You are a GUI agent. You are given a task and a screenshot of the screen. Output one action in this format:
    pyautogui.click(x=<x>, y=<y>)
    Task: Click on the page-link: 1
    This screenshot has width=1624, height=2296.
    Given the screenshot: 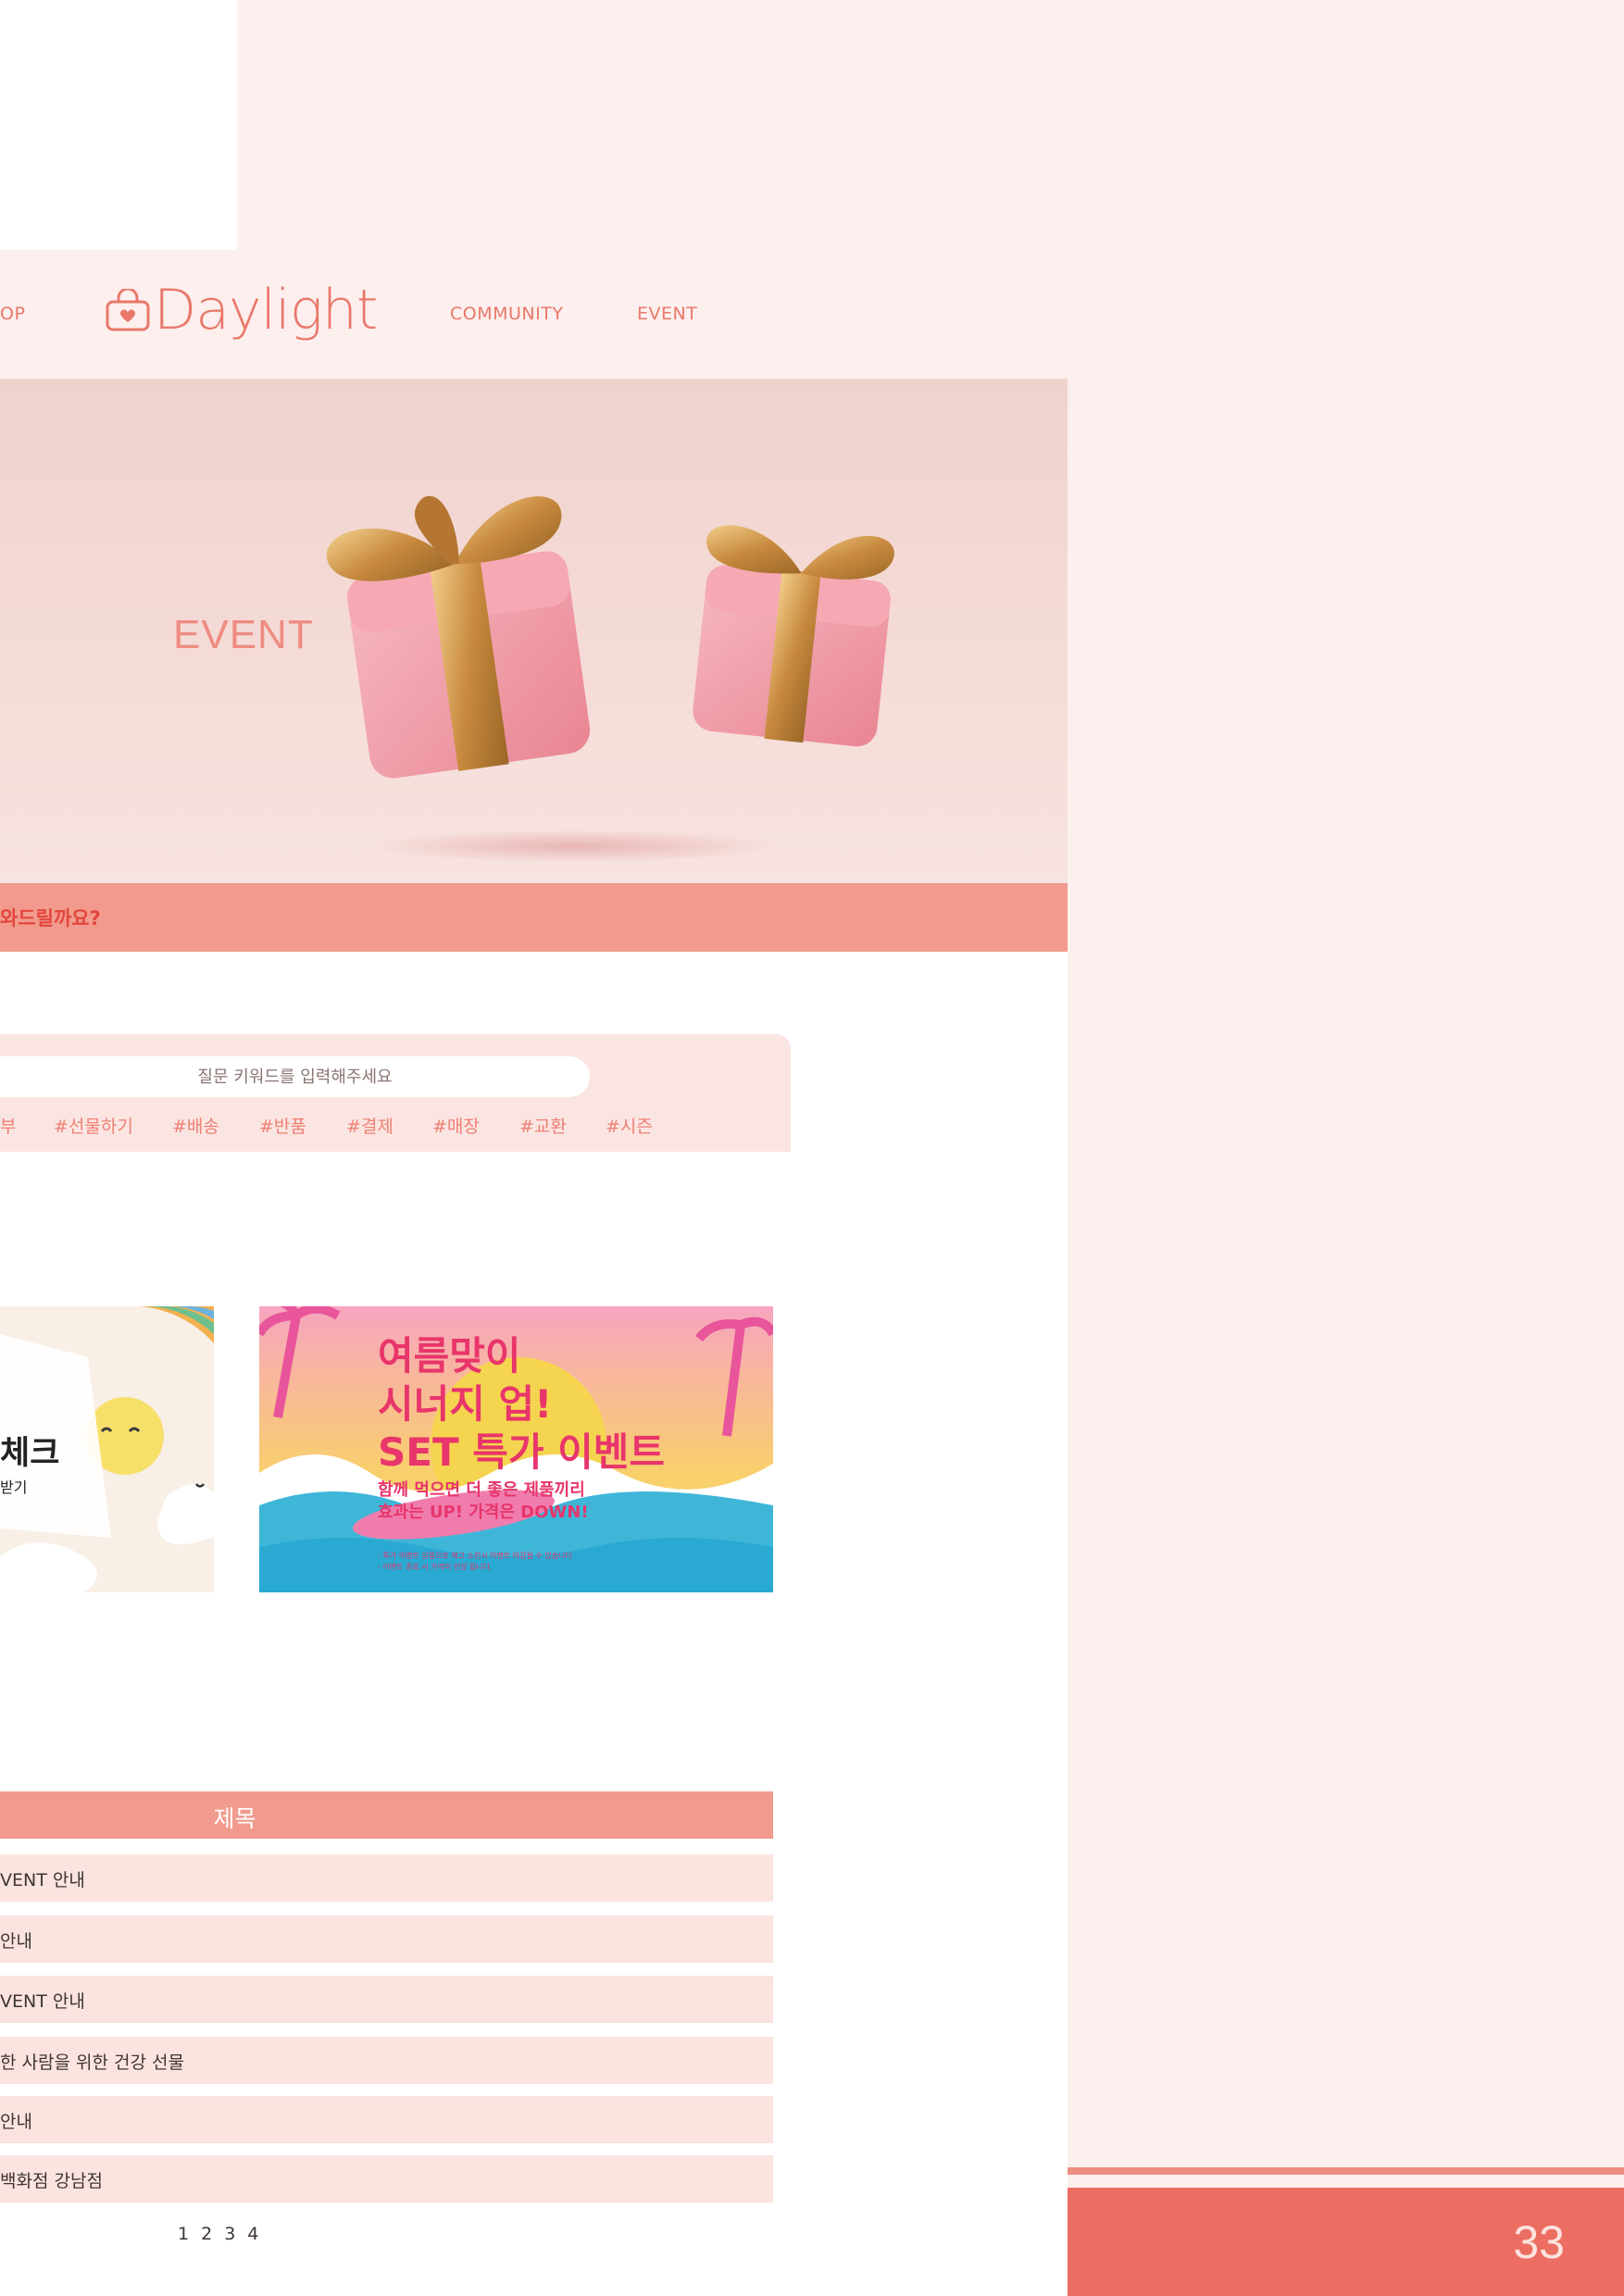 What is the action you would take?
    pyautogui.click(x=183, y=2234)
    